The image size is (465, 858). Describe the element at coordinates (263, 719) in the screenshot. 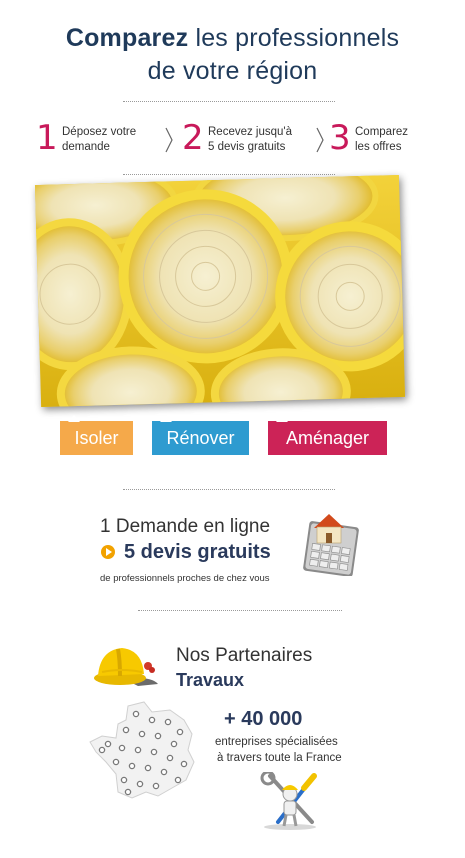

I see `partners-count: + 40 000` at that location.